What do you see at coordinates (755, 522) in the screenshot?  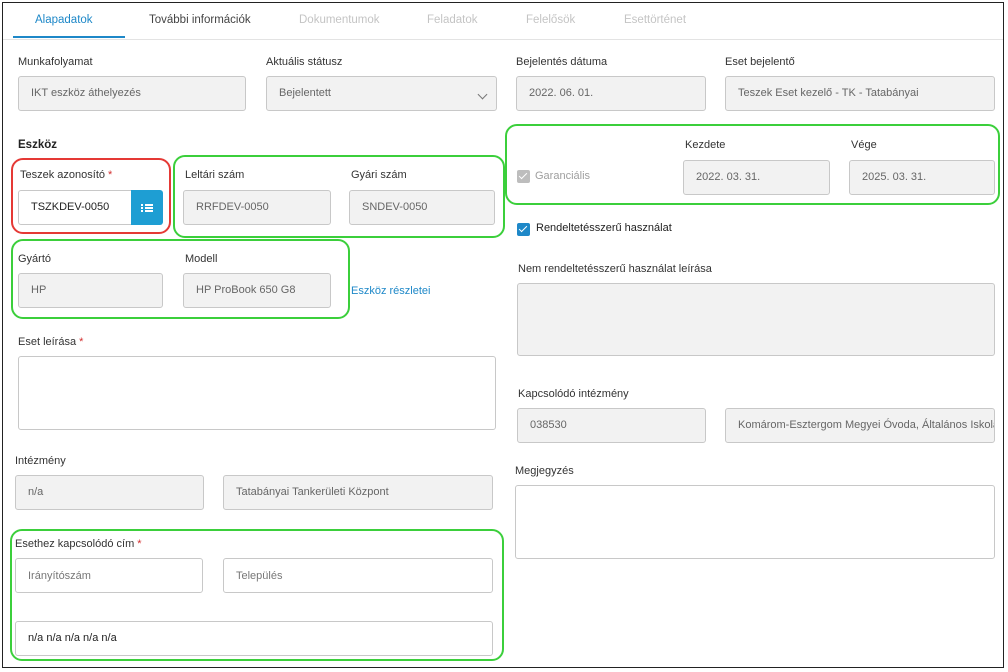 I see `note-textarea` at bounding box center [755, 522].